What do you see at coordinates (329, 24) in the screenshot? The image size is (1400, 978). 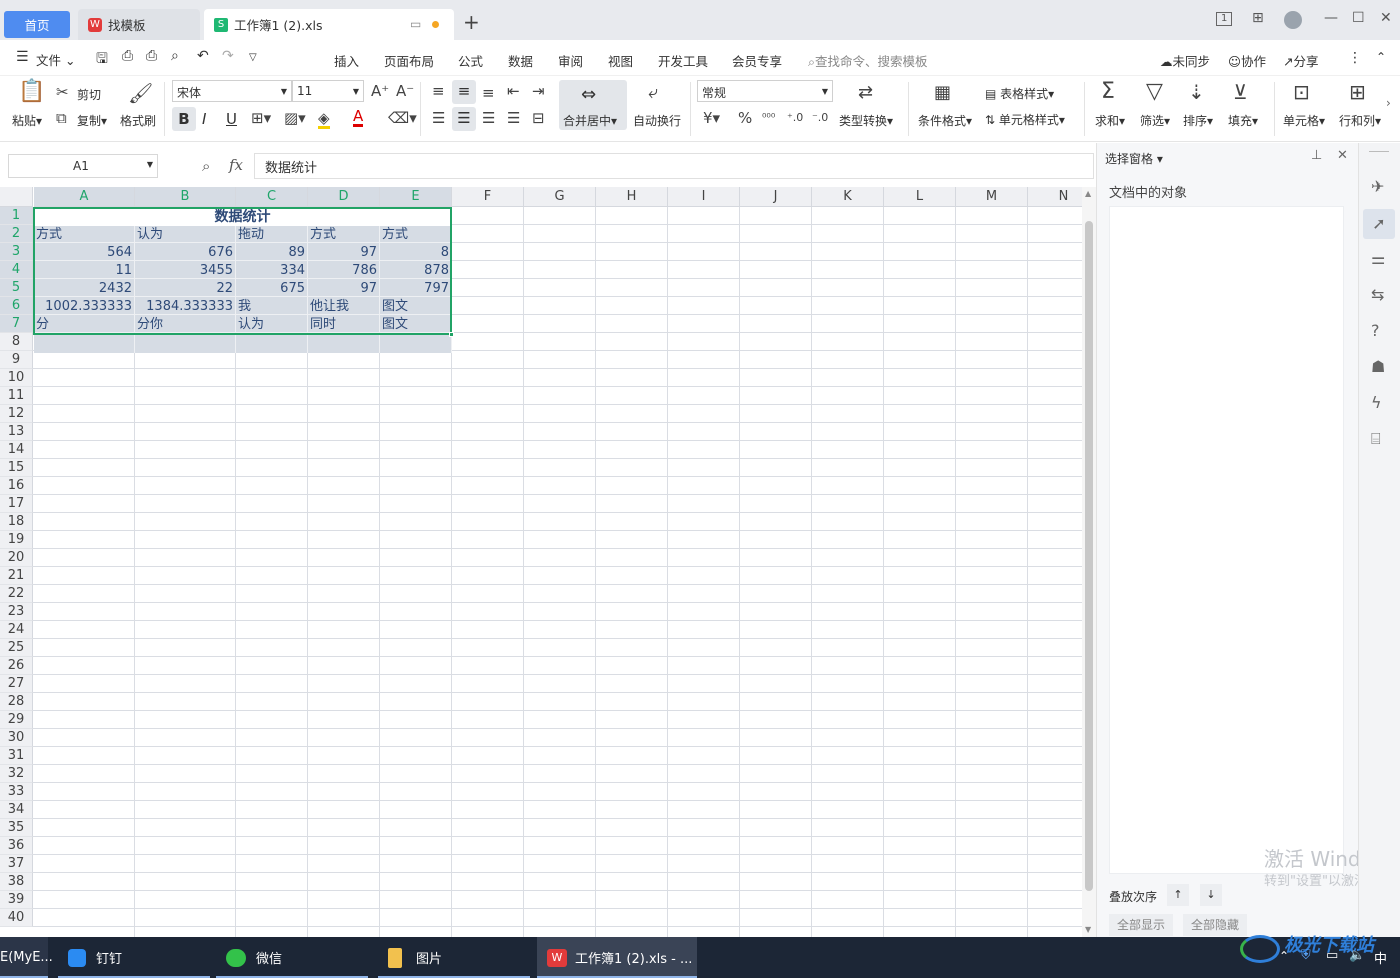 I see `tab-document: S 工作簿1 (2).xls ▭` at bounding box center [329, 24].